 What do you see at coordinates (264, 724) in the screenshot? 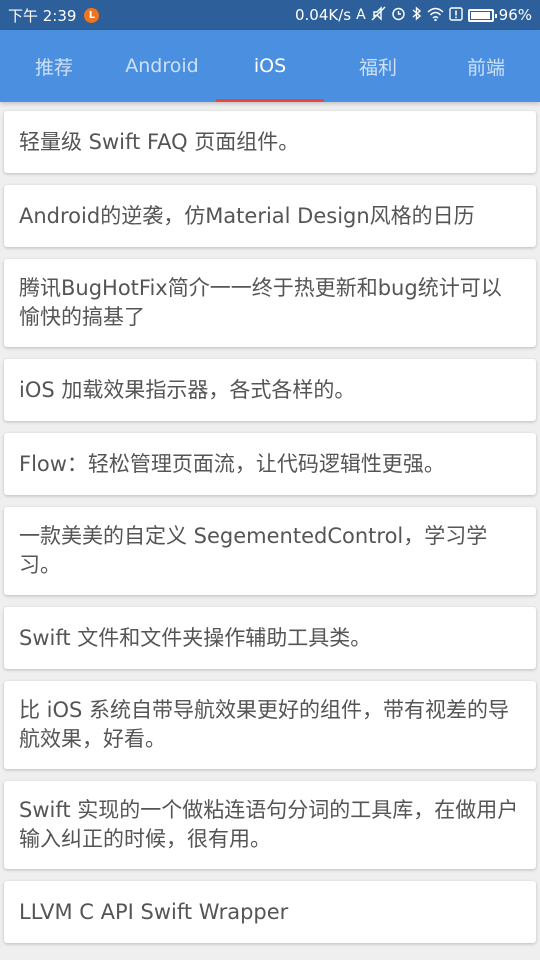
I see `list-item-title: 比 iOS 系统自带导航效果更好的组件，带有视差的导航效果，好看。` at bounding box center [264, 724].